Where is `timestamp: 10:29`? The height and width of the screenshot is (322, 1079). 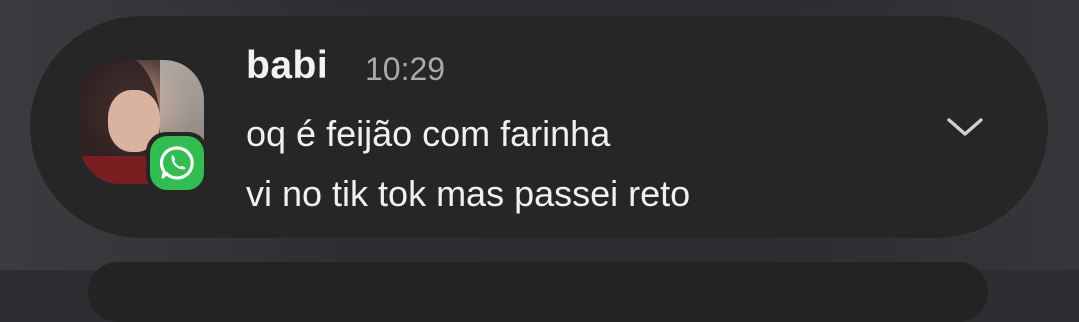 timestamp: 10:29 is located at coordinates (405, 69).